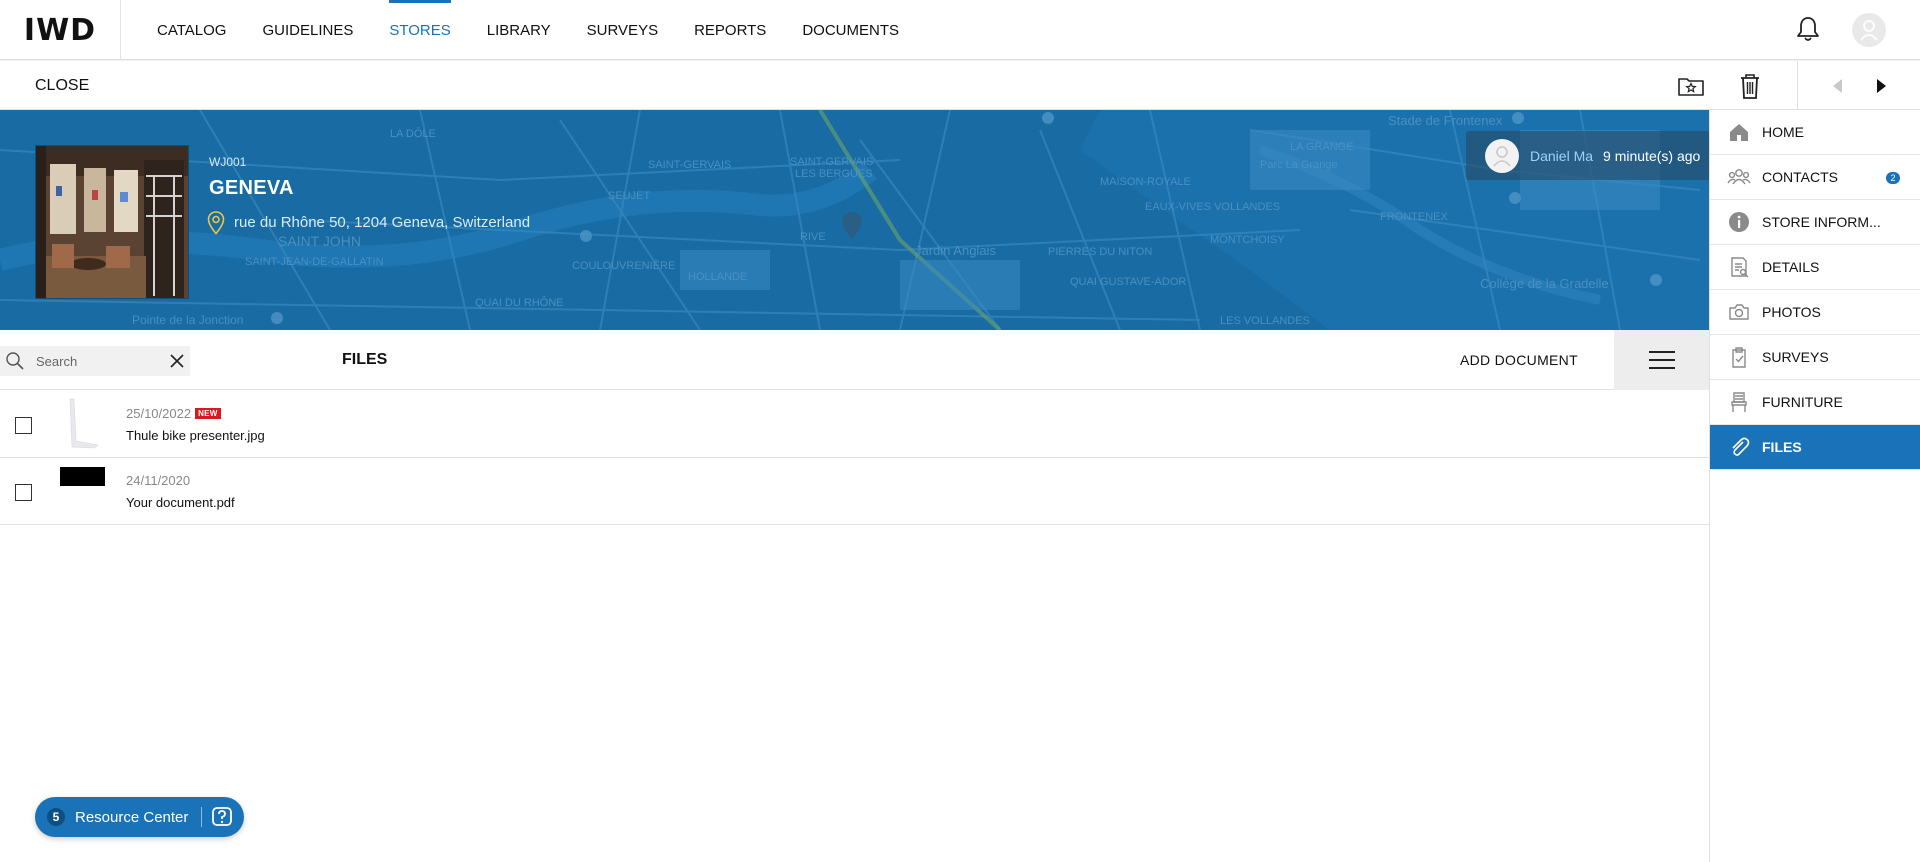 The width and height of the screenshot is (1920, 862). What do you see at coordinates (187, 320) in the screenshot?
I see `svg-text: Pointe de la Jonction` at bounding box center [187, 320].